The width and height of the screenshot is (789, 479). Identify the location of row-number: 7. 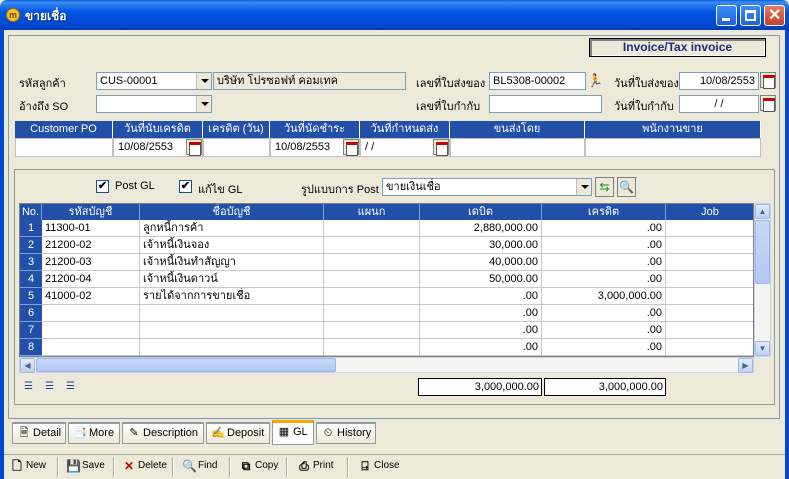
(31, 330).